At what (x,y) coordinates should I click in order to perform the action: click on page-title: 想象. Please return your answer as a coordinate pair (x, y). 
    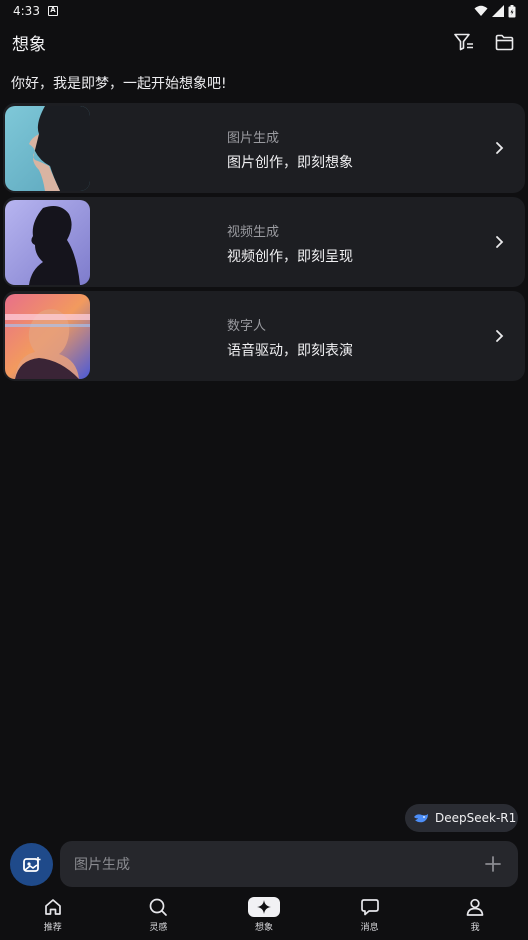
    Looking at the image, I should click on (29, 44).